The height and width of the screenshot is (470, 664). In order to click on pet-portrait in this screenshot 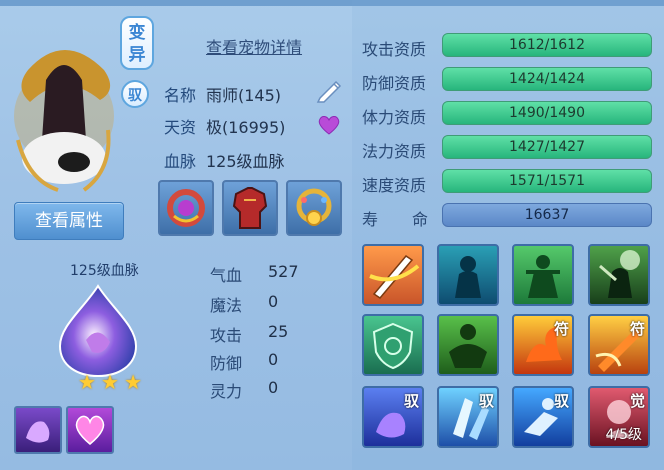, I will do `click(64, 114)`.